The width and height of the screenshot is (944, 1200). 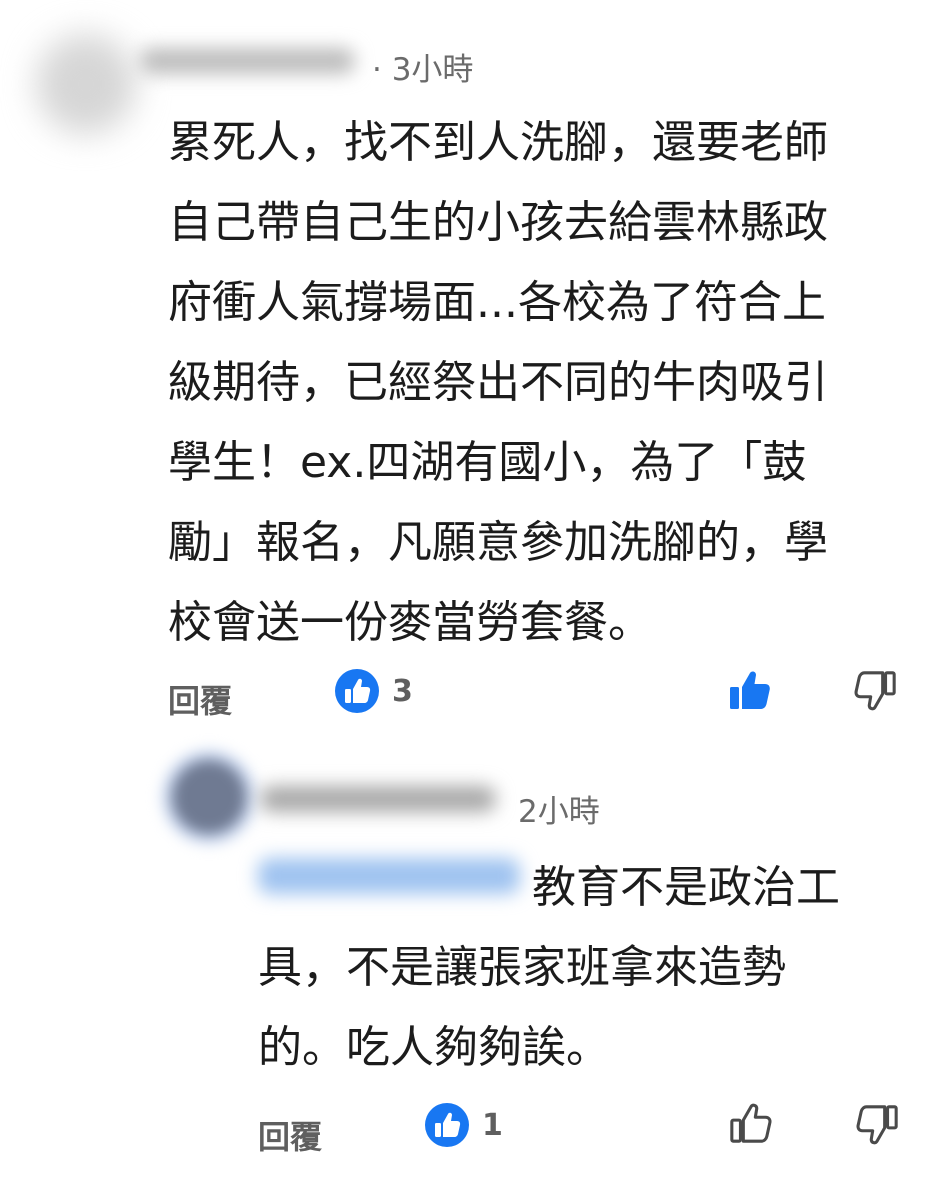 I want to click on like-count: 1, so click(x=492, y=1125).